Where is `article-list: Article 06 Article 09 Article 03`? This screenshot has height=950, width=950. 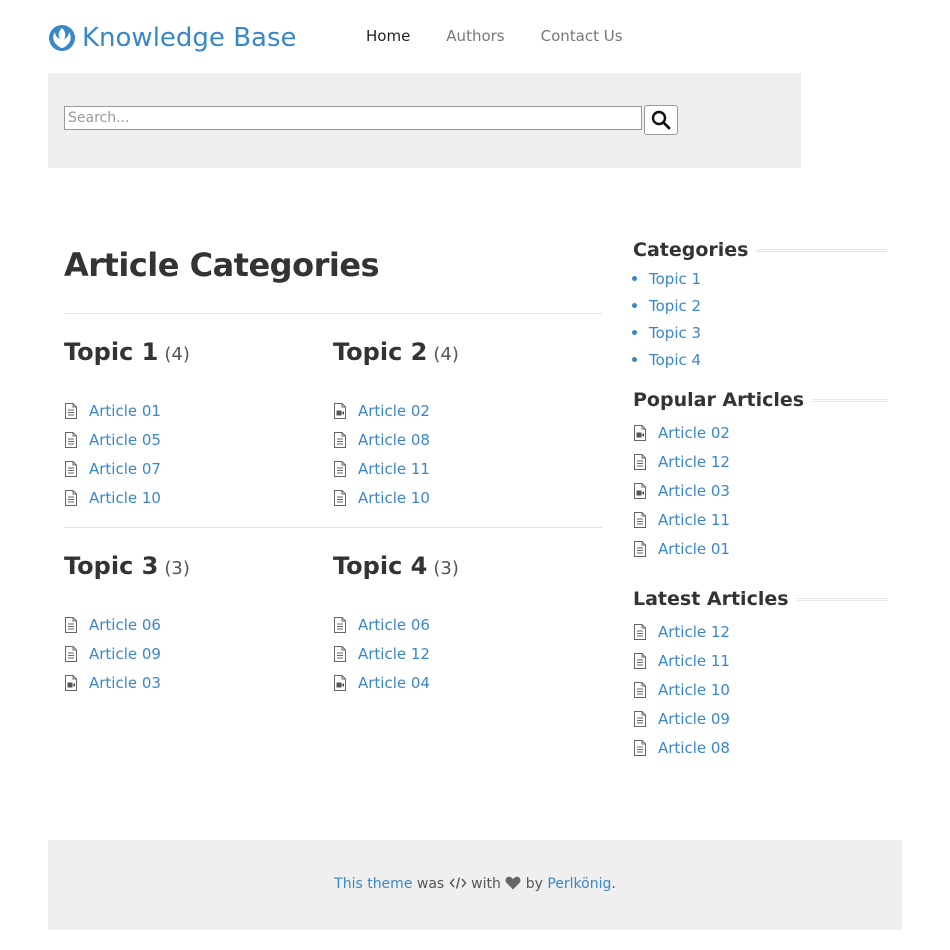 article-list: Article 06 Article 09 Article 03 is located at coordinates (112, 653).